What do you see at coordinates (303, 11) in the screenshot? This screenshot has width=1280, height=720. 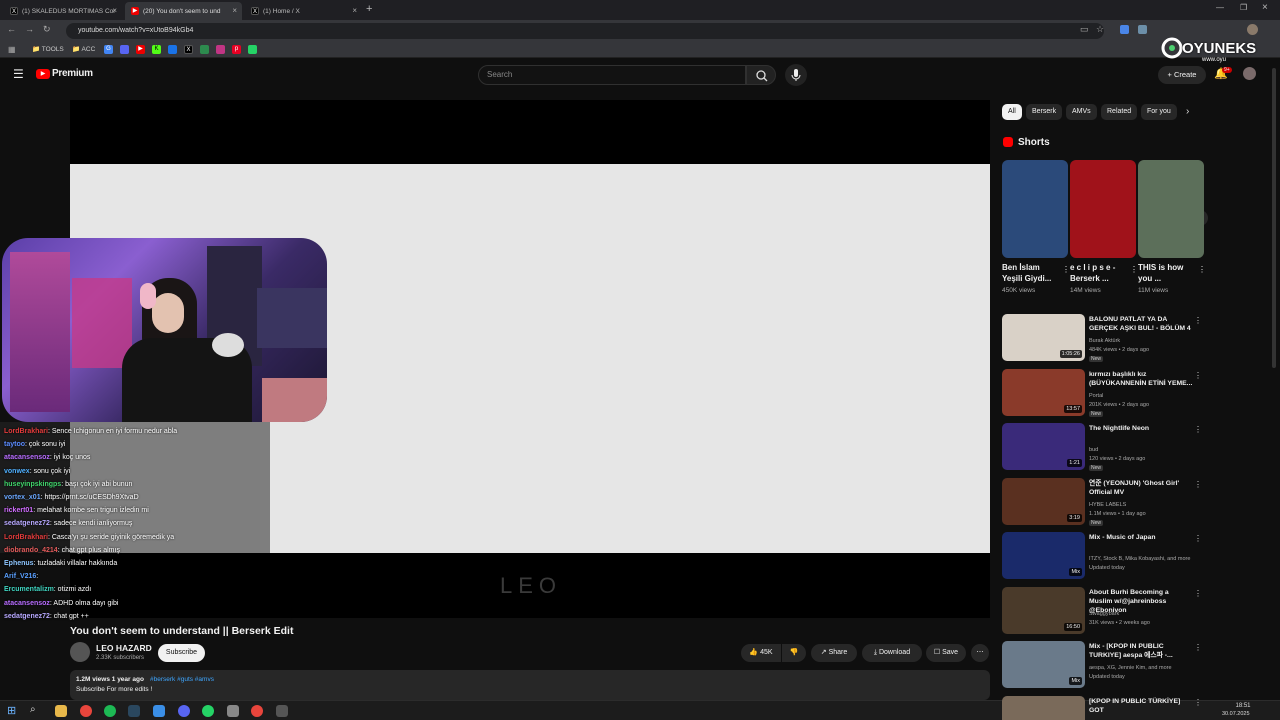 I see `tab-x-home: X (1) Home / X ×` at bounding box center [303, 11].